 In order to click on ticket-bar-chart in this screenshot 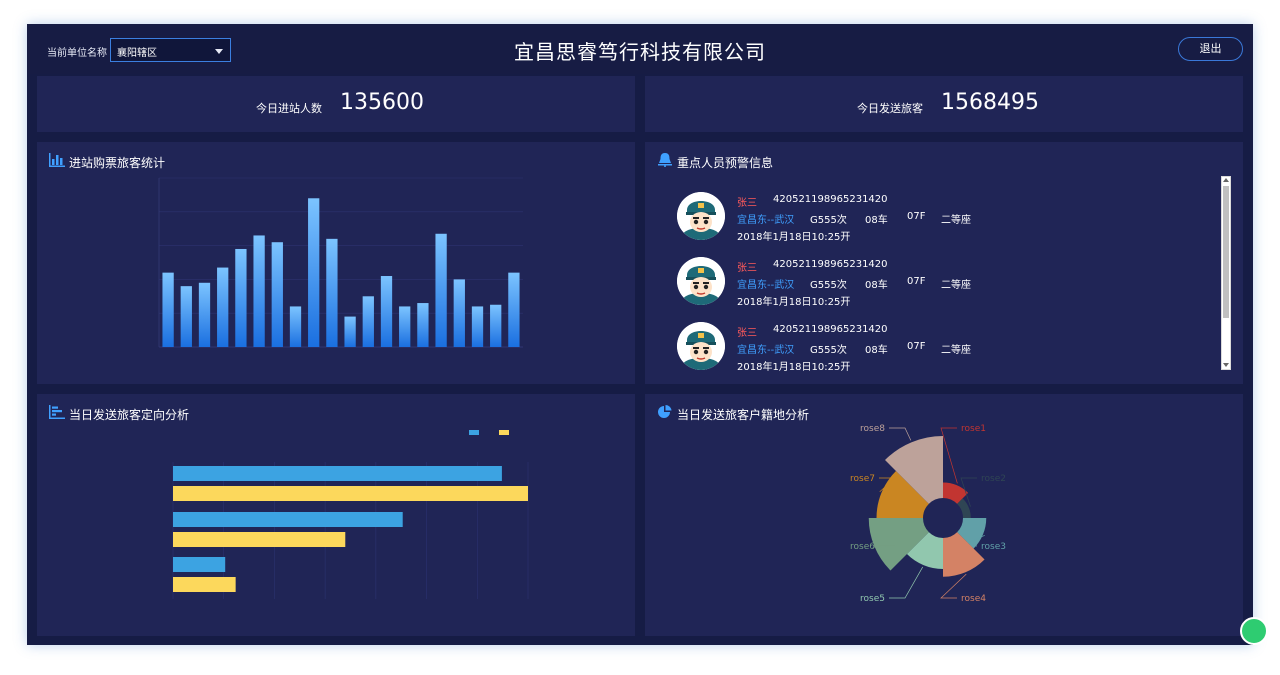, I will do `click(340, 262)`.